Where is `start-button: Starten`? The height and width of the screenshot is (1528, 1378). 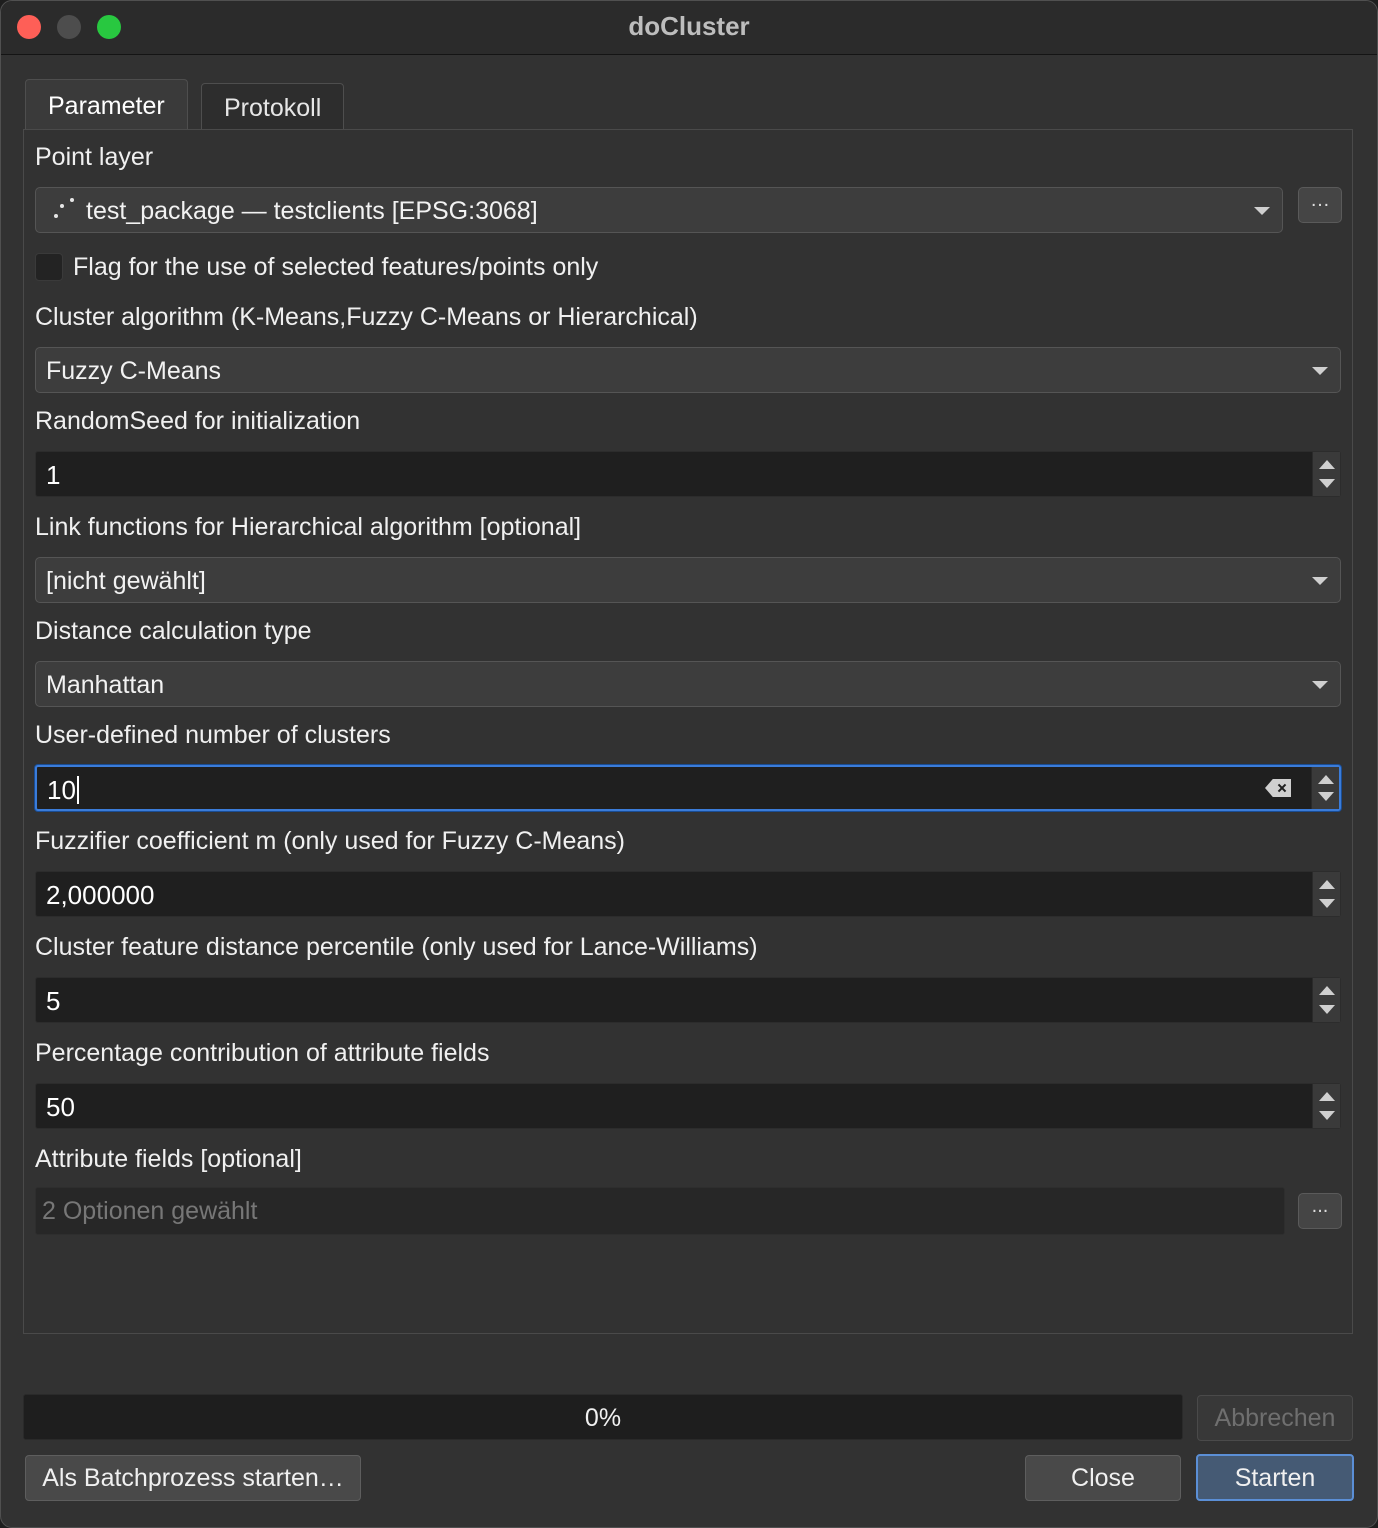 start-button: Starten is located at coordinates (1275, 1477).